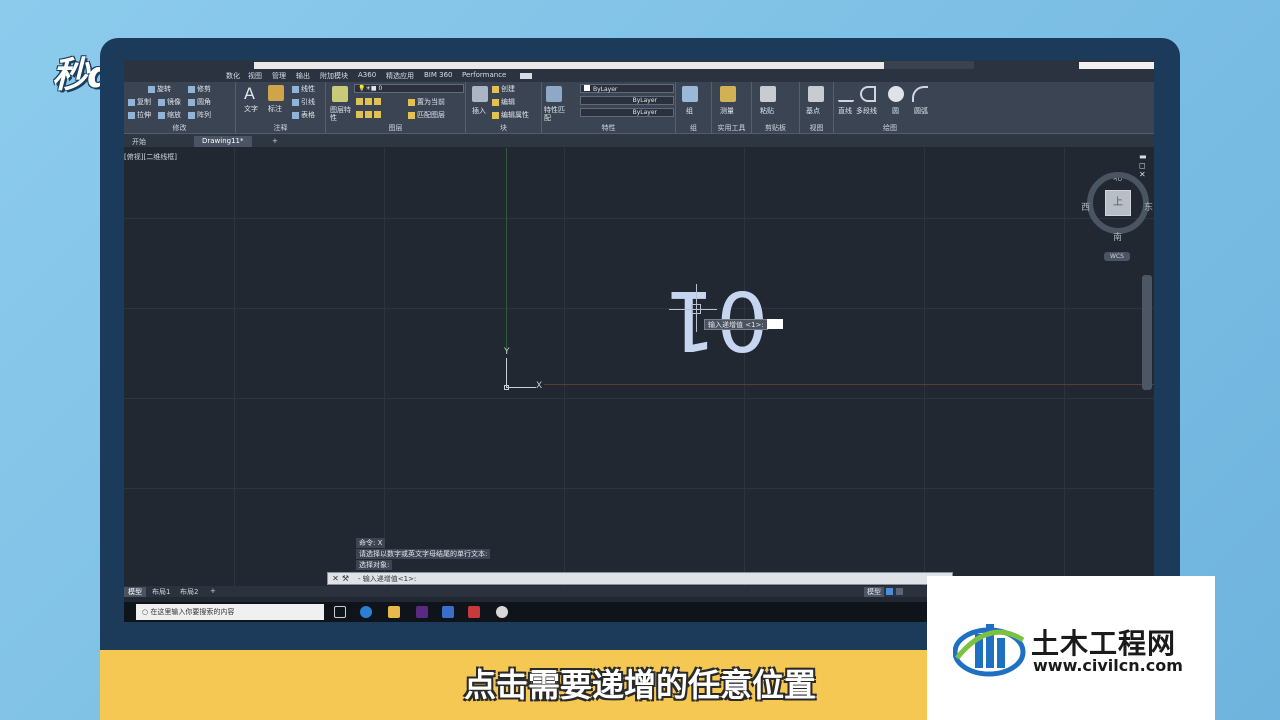  What do you see at coordinates (233, 76) in the screenshot?
I see `menu-item: 数化` at bounding box center [233, 76].